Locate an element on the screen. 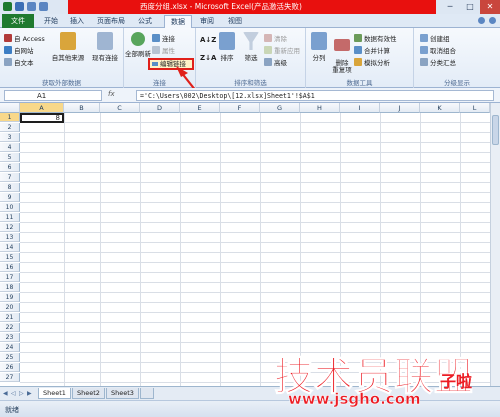  tab-data: 数据 is located at coordinates (178, 21).